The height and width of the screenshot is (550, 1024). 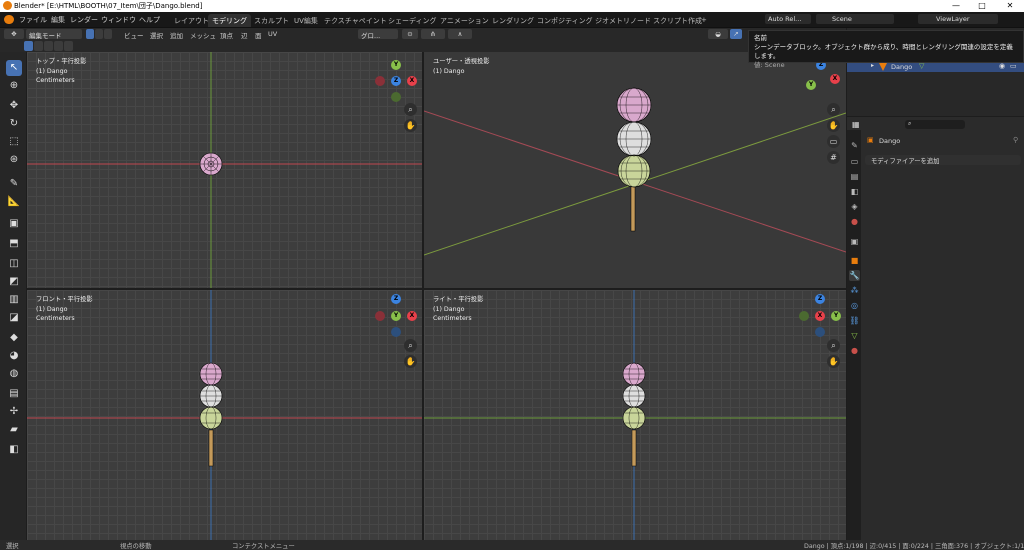 I want to click on cursor-tool-icon: ⊕, so click(x=14, y=86).